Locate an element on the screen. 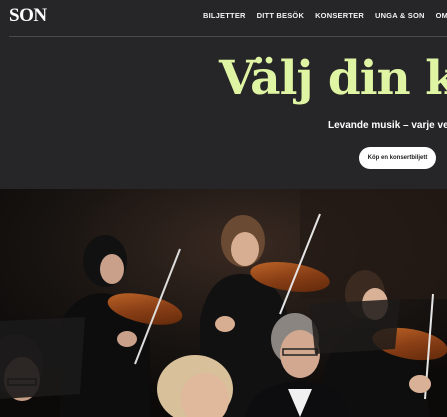 The height and width of the screenshot is (417, 447). header-divider is located at coordinates (228, 36).